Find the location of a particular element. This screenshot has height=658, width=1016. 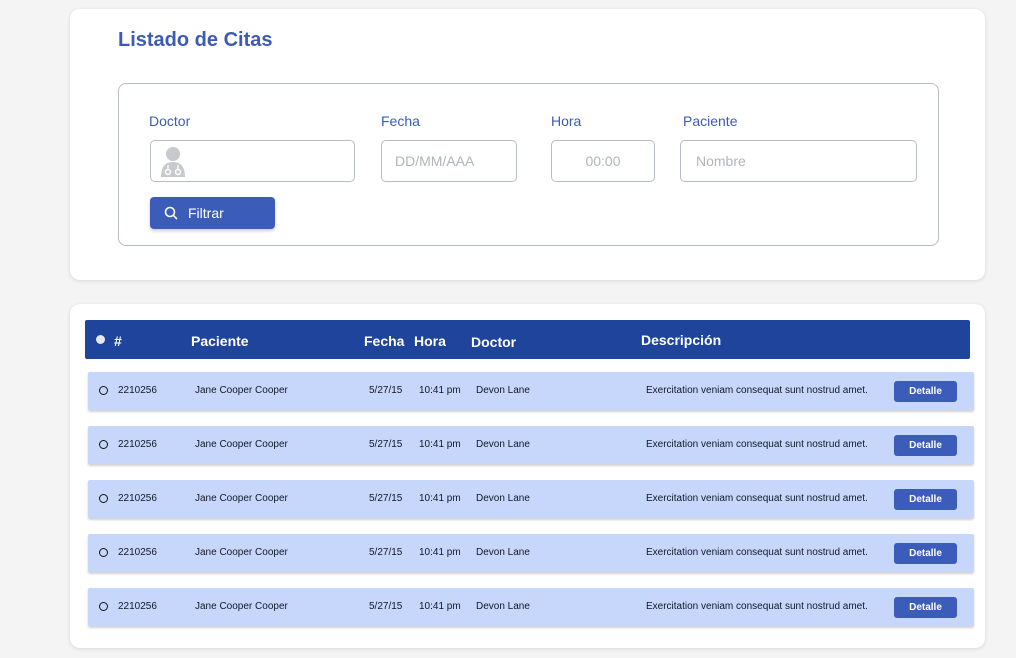

hora-placeholder: 00:00 is located at coordinates (603, 161).